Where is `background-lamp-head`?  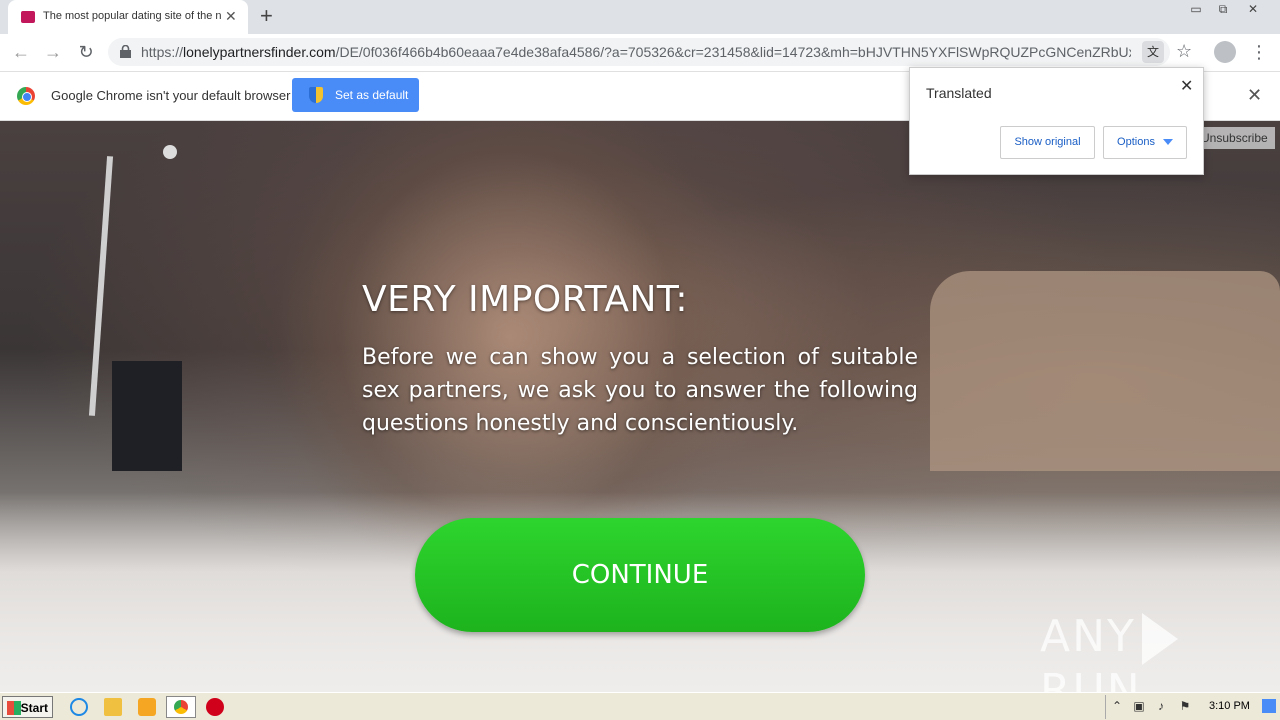 background-lamp-head is located at coordinates (170, 152).